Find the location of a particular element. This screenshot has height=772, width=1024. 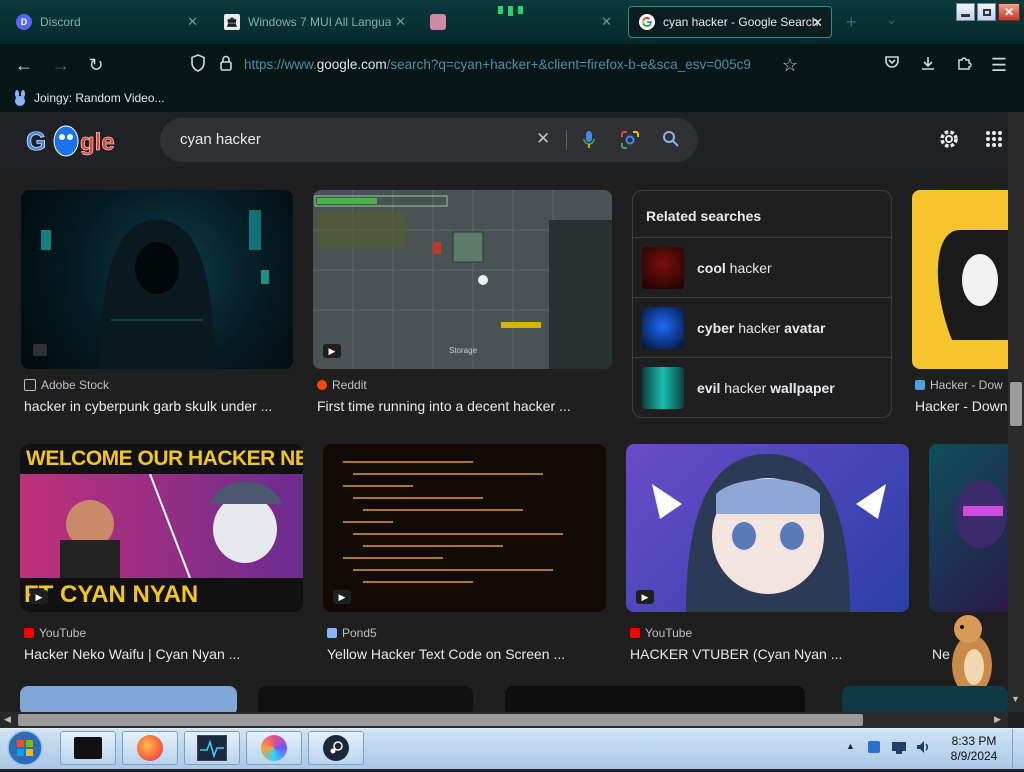

show-hidden-icons-arrow: ▲ is located at coordinates (850, 746).